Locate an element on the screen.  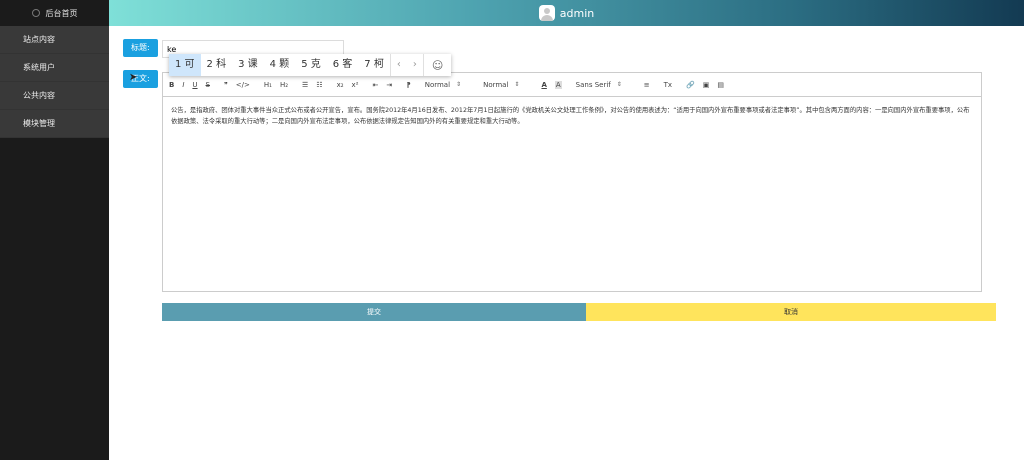
header-select-value: Normal is located at coordinates (496, 84).